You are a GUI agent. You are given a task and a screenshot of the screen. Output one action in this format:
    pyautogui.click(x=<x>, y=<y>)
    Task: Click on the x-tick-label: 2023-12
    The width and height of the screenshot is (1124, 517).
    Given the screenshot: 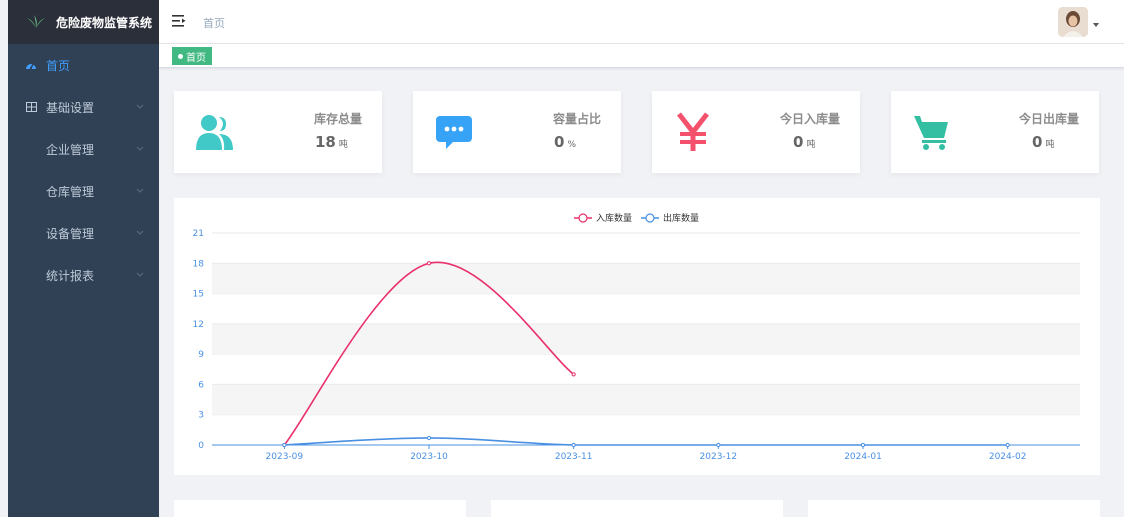 What is the action you would take?
    pyautogui.click(x=719, y=457)
    